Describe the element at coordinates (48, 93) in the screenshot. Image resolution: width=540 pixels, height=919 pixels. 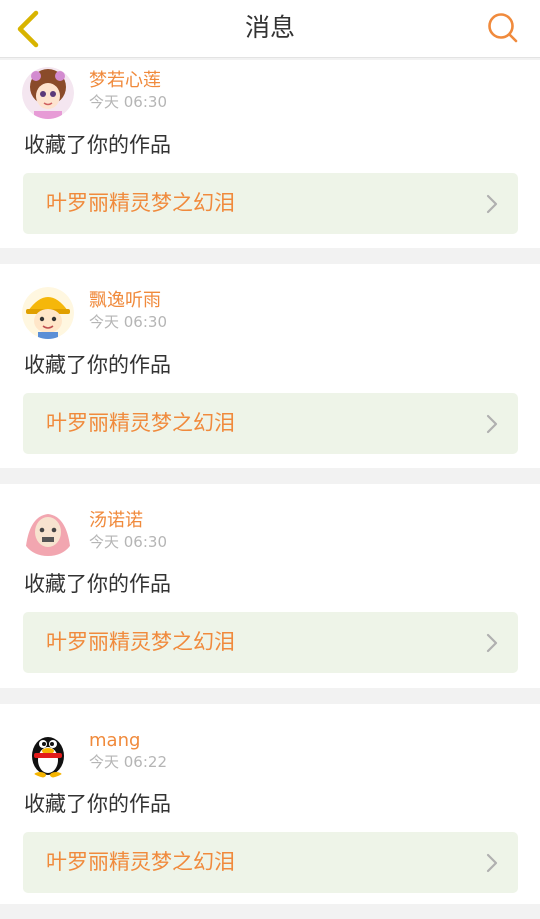
I see `girl-avatar` at that location.